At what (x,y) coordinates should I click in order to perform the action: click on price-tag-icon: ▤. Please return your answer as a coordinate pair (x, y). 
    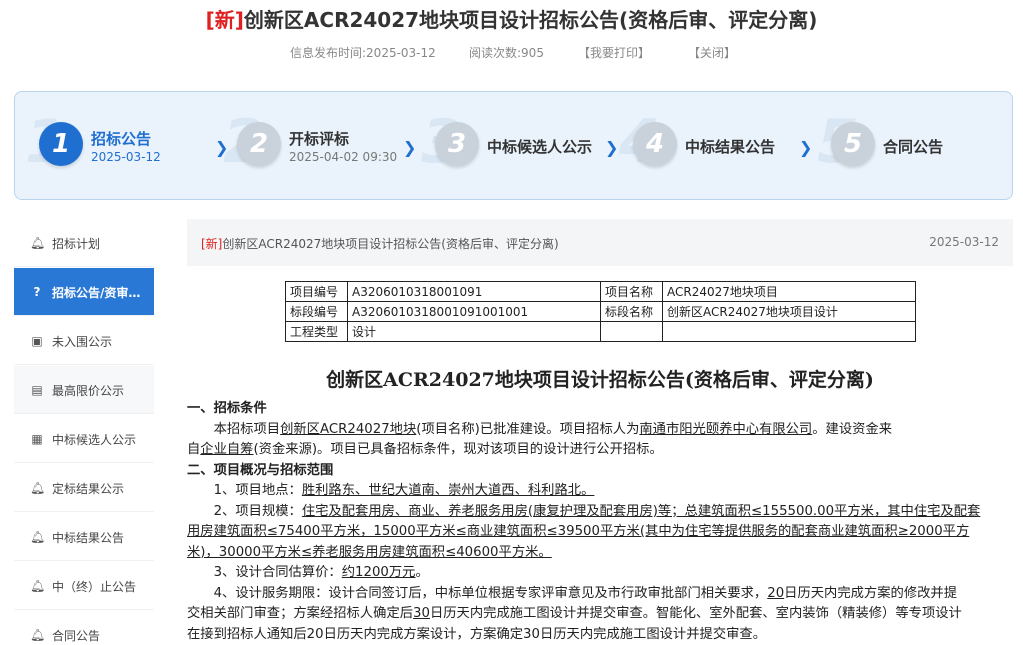
    Looking at the image, I should click on (37, 390).